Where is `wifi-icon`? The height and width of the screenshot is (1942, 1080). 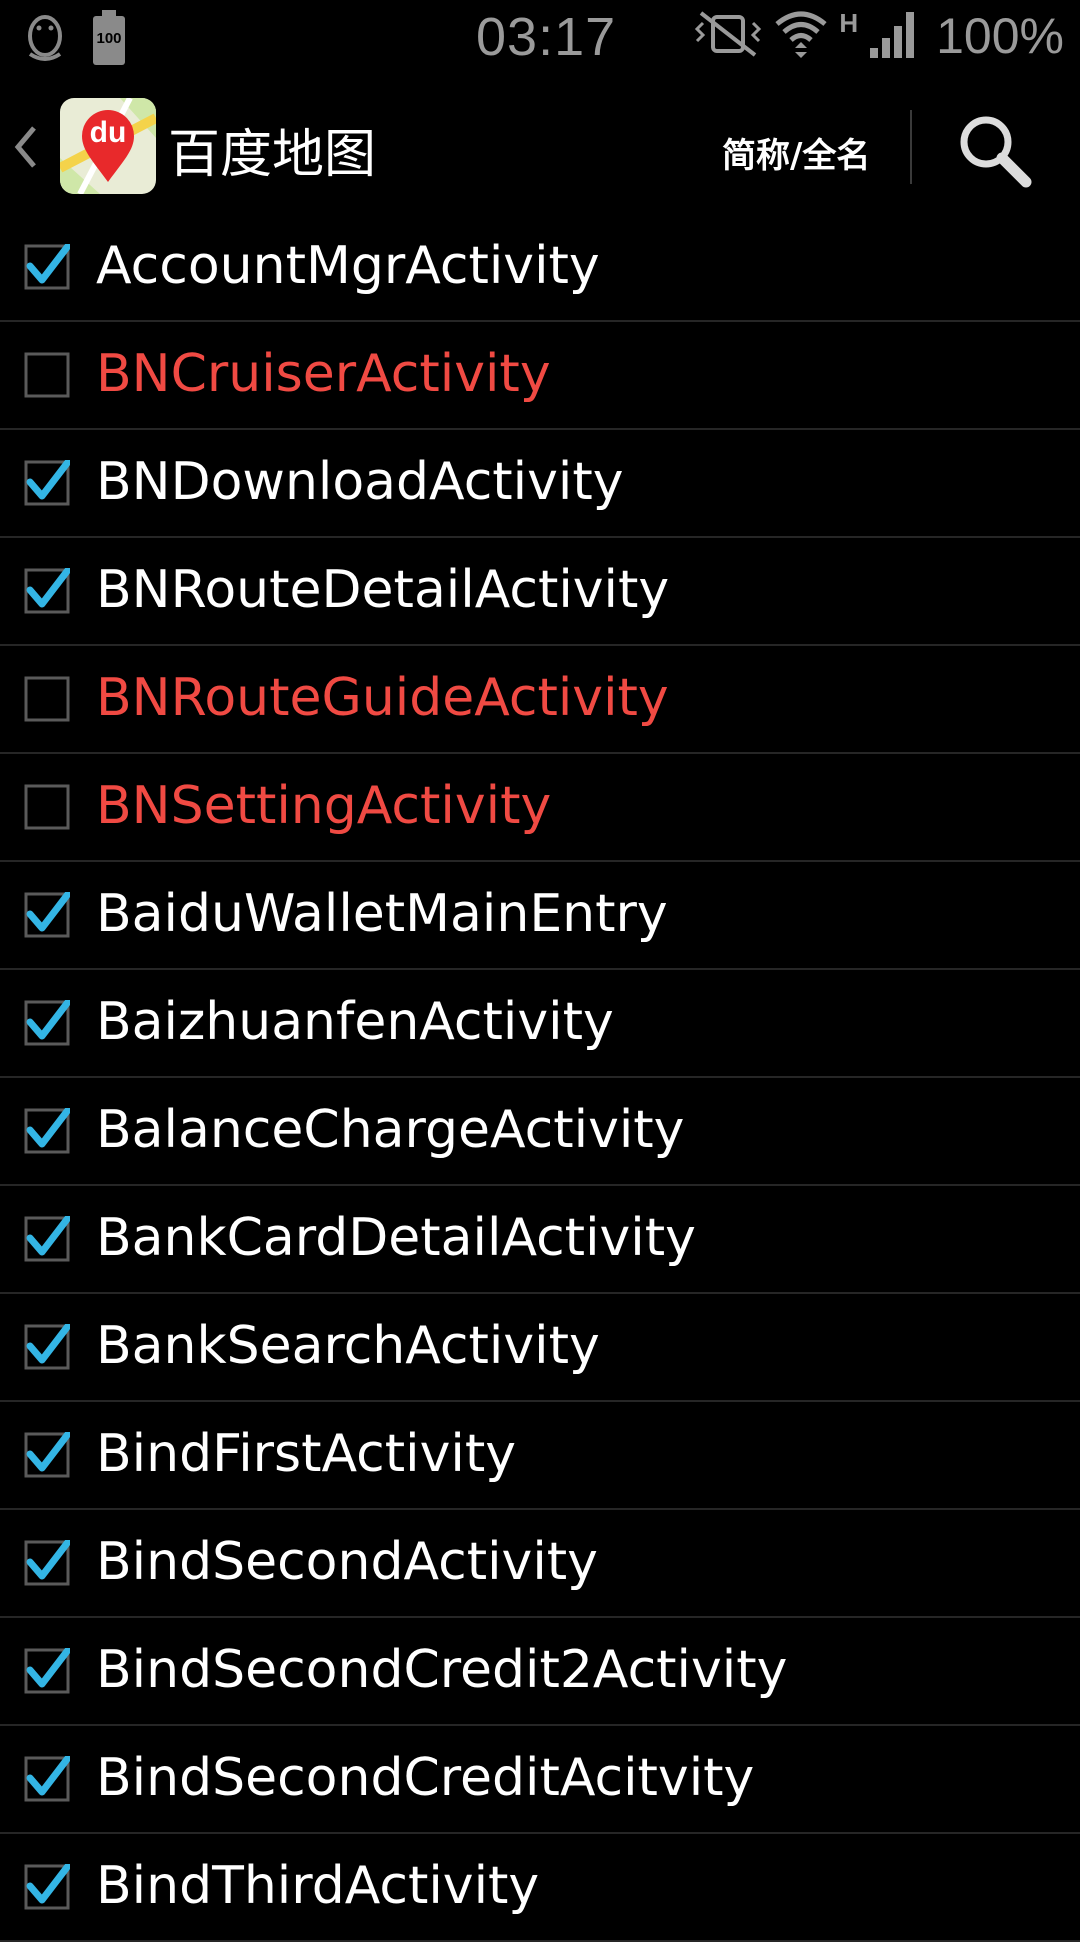 wifi-icon is located at coordinates (801, 36).